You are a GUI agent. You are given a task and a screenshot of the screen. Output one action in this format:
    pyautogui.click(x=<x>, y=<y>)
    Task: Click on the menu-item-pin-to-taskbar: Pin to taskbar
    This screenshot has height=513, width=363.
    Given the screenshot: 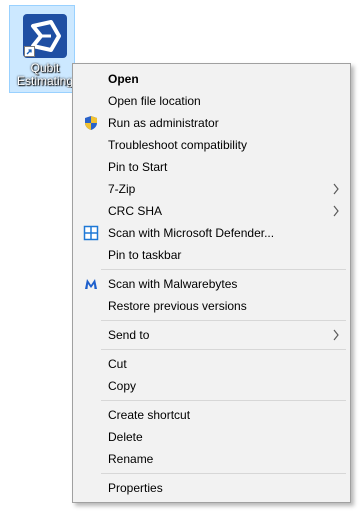 What is the action you would take?
    pyautogui.click(x=211, y=255)
    